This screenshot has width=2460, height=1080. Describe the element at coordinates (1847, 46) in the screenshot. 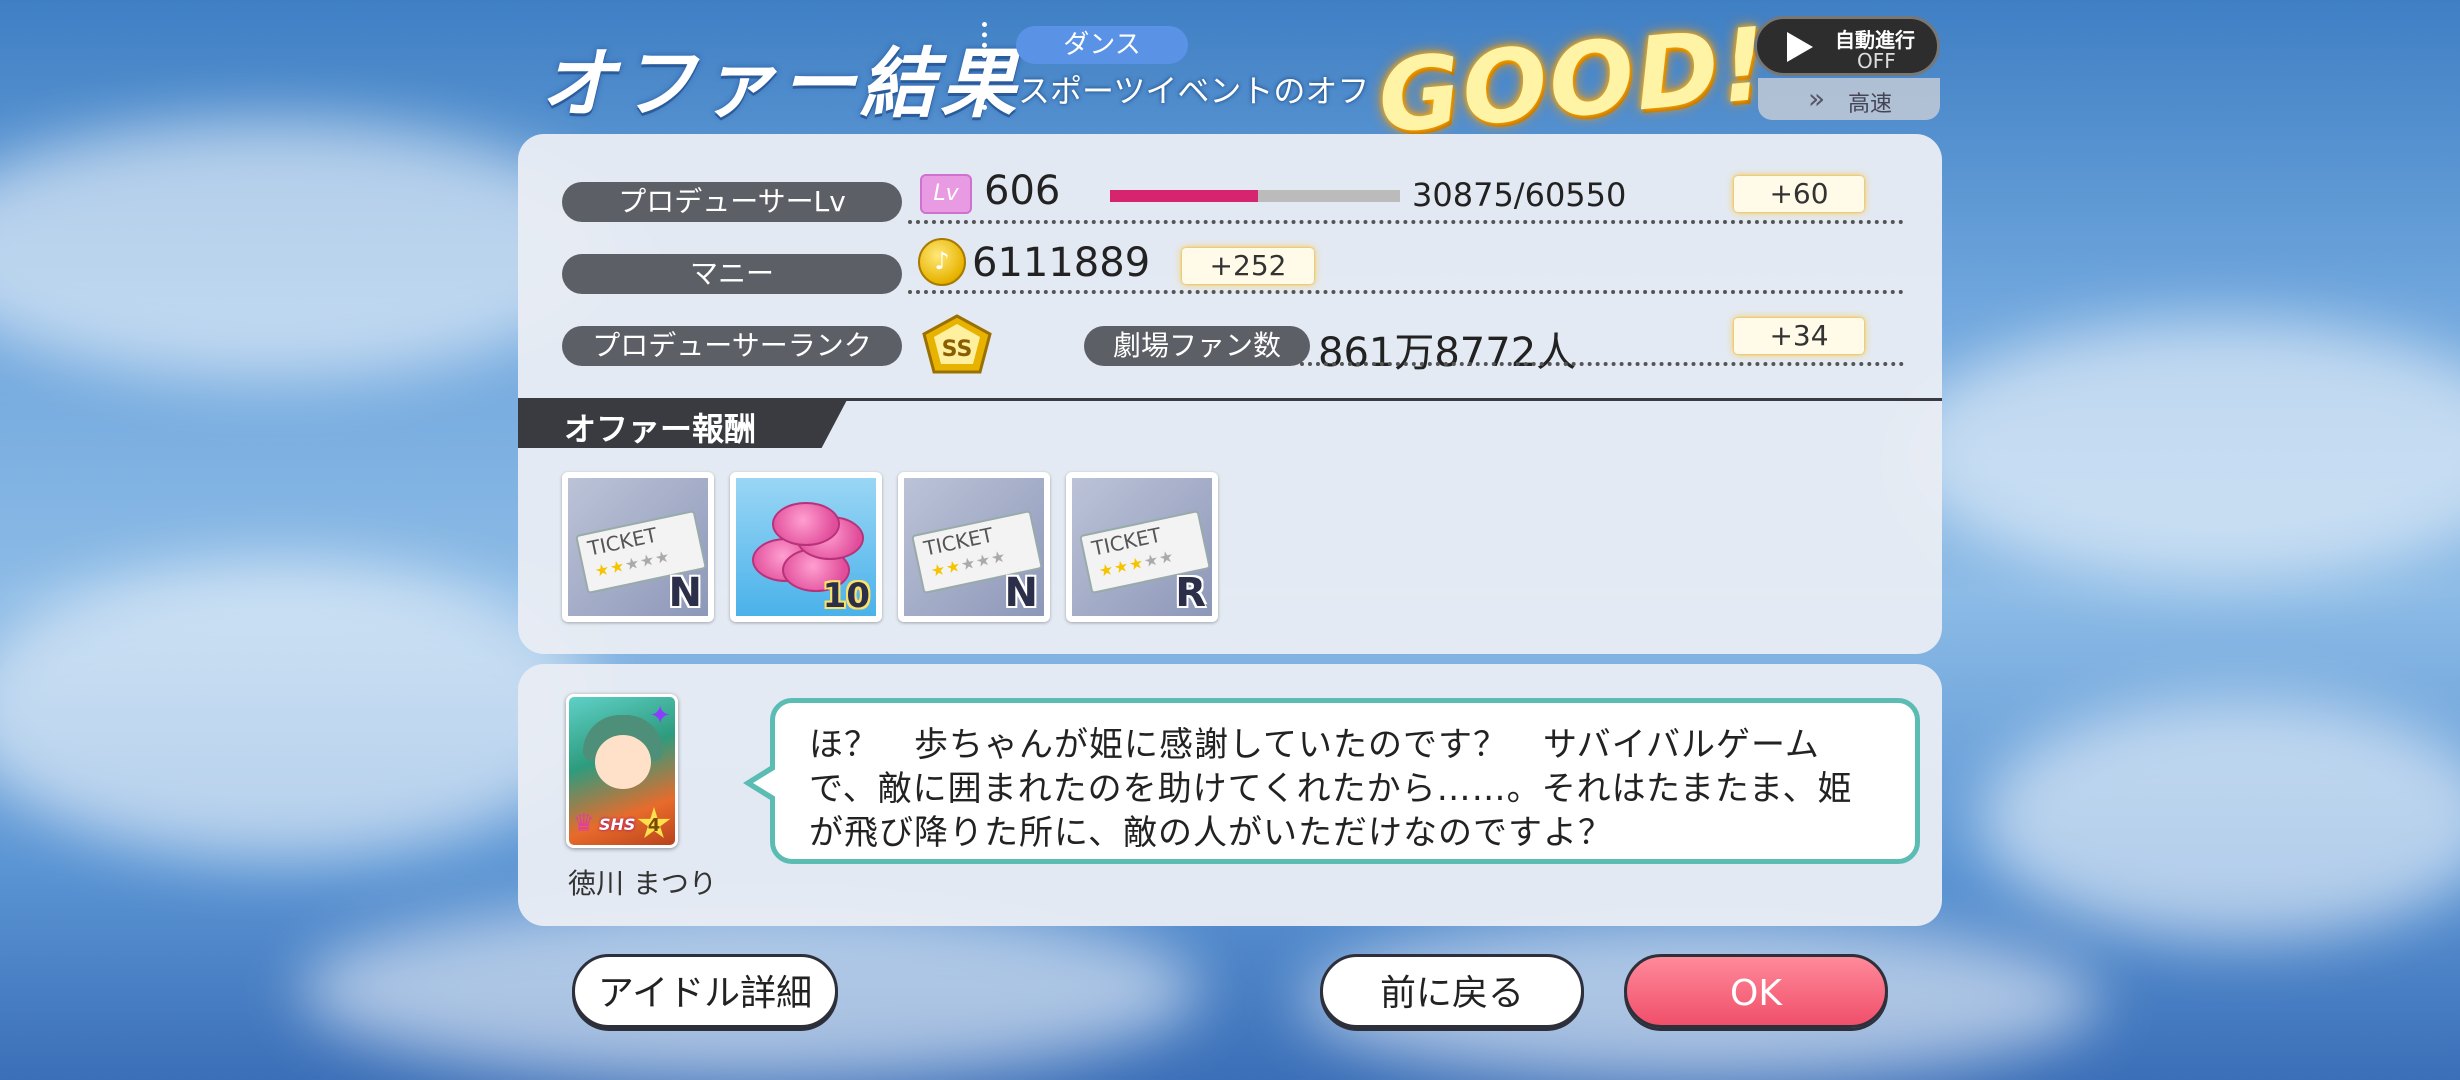

I see `auto-progress-button: 自動進行 OFF` at that location.